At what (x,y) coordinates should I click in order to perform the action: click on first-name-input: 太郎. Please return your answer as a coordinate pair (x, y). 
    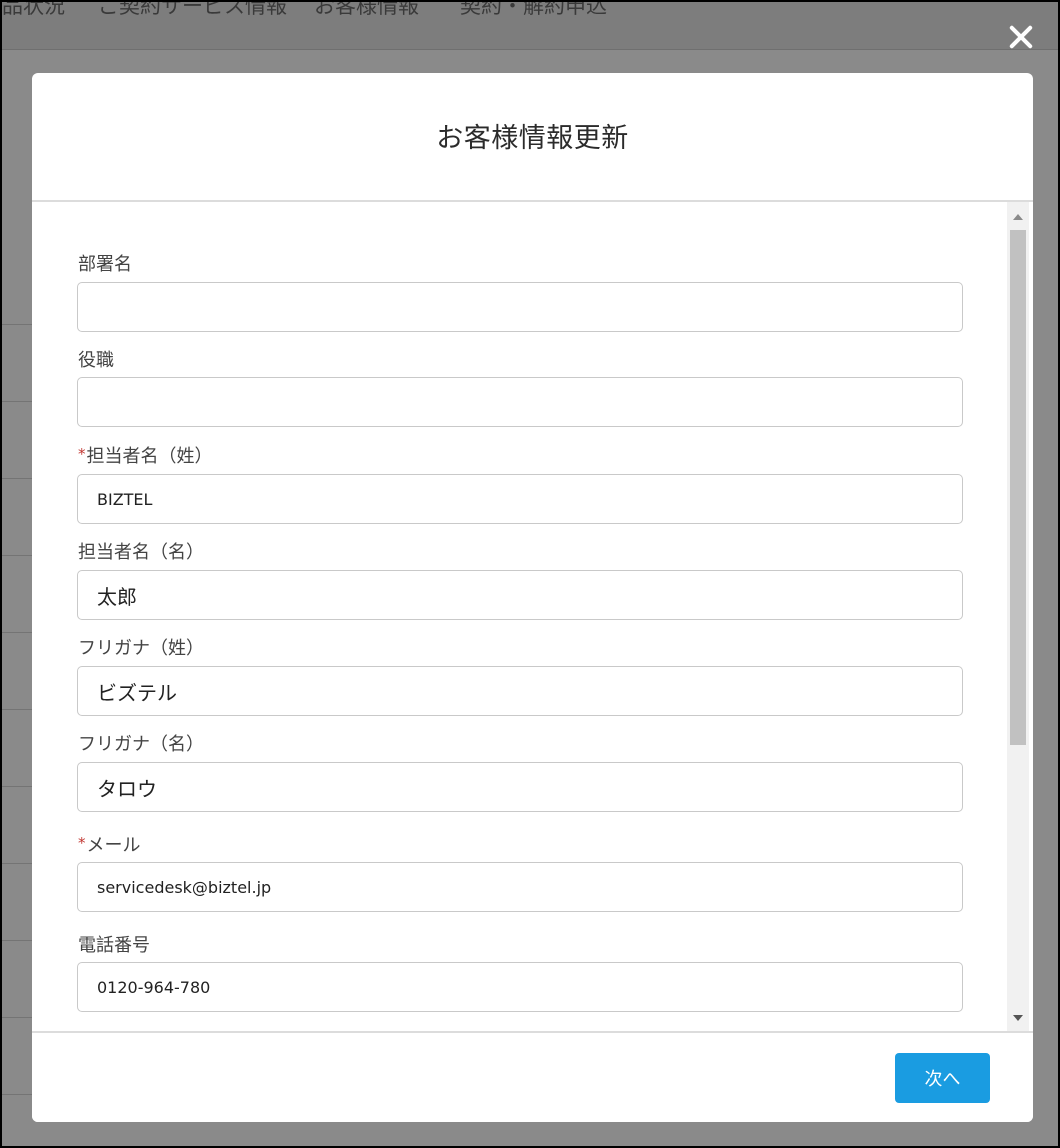
    Looking at the image, I should click on (520, 595).